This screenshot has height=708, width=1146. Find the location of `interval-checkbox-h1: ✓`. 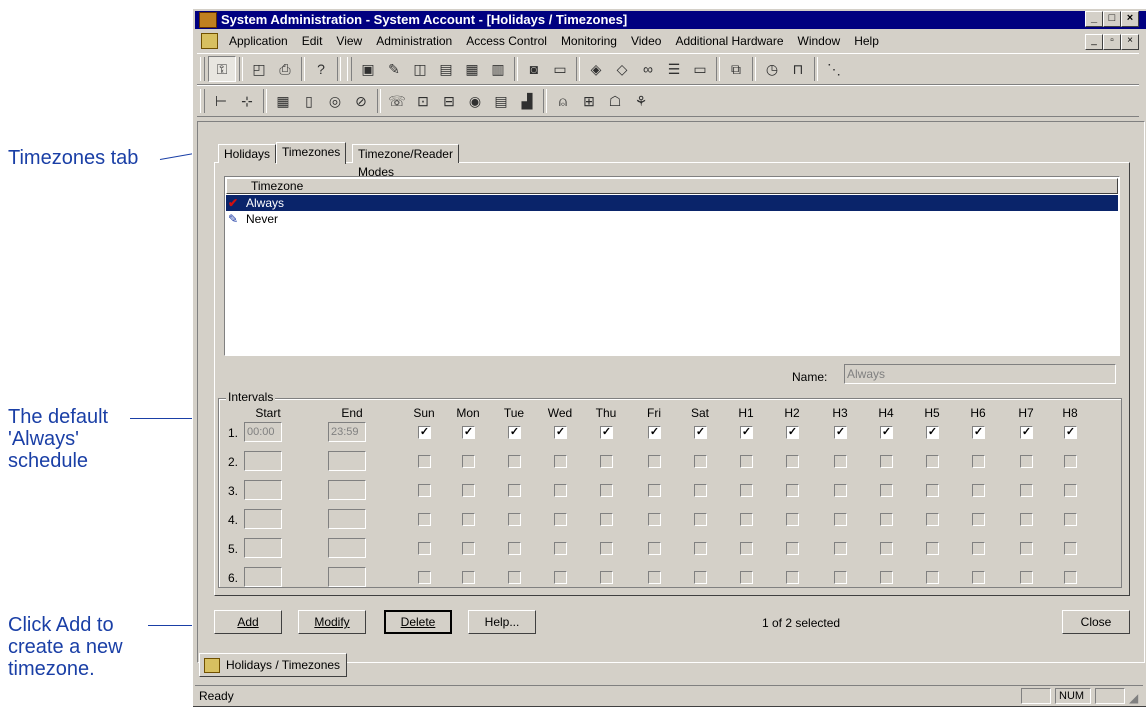

interval-checkbox-h1: ✓ is located at coordinates (746, 432).